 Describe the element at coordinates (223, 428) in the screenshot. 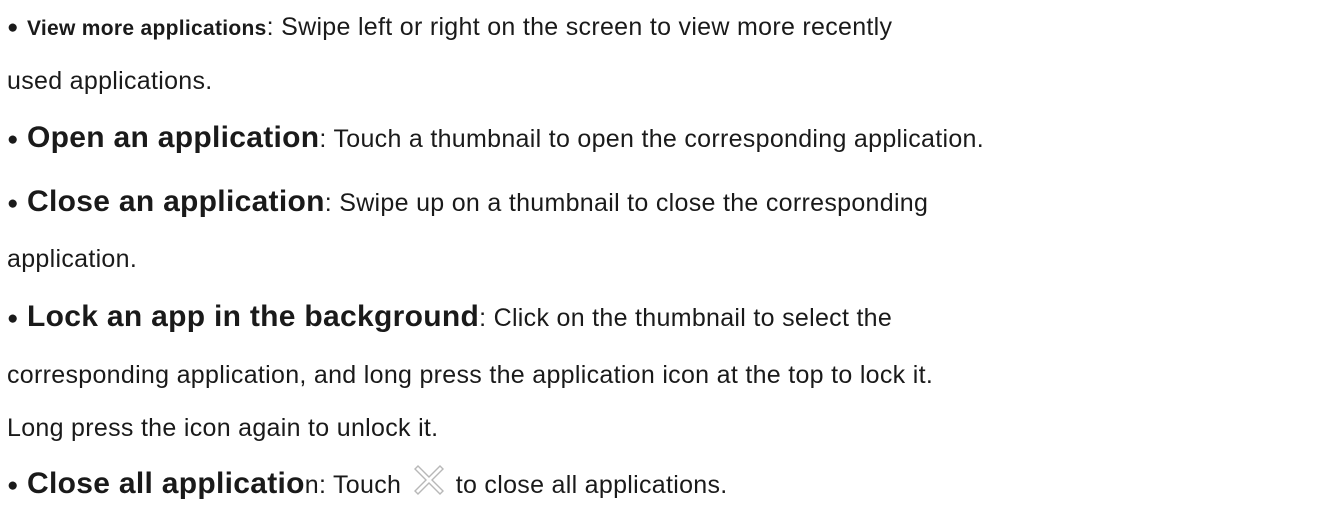

I see `item-description-continued: Long press the icon again to unlock it.` at that location.